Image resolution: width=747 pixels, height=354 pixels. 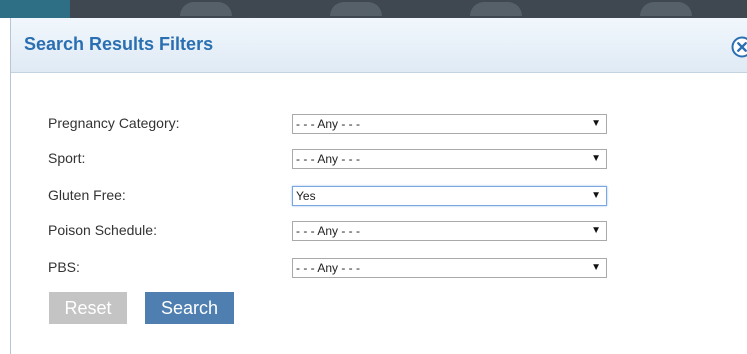 I want to click on filter-row-poison-schedule: Poison Schedule: - - - Any - - - ▼, so click(x=379, y=232).